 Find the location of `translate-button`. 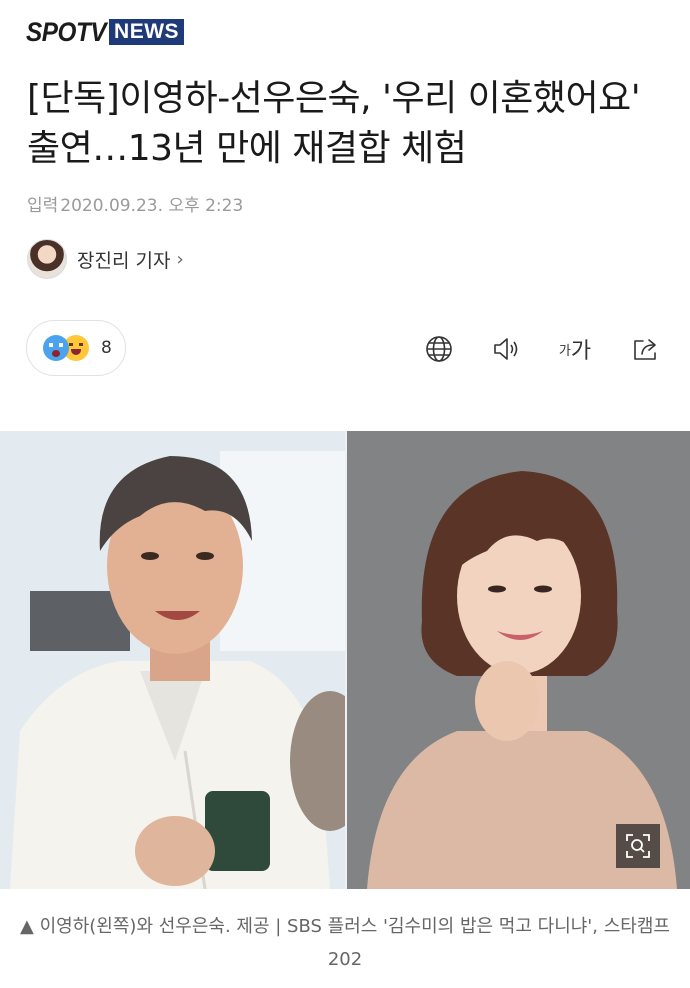

translate-button is located at coordinates (439, 349).